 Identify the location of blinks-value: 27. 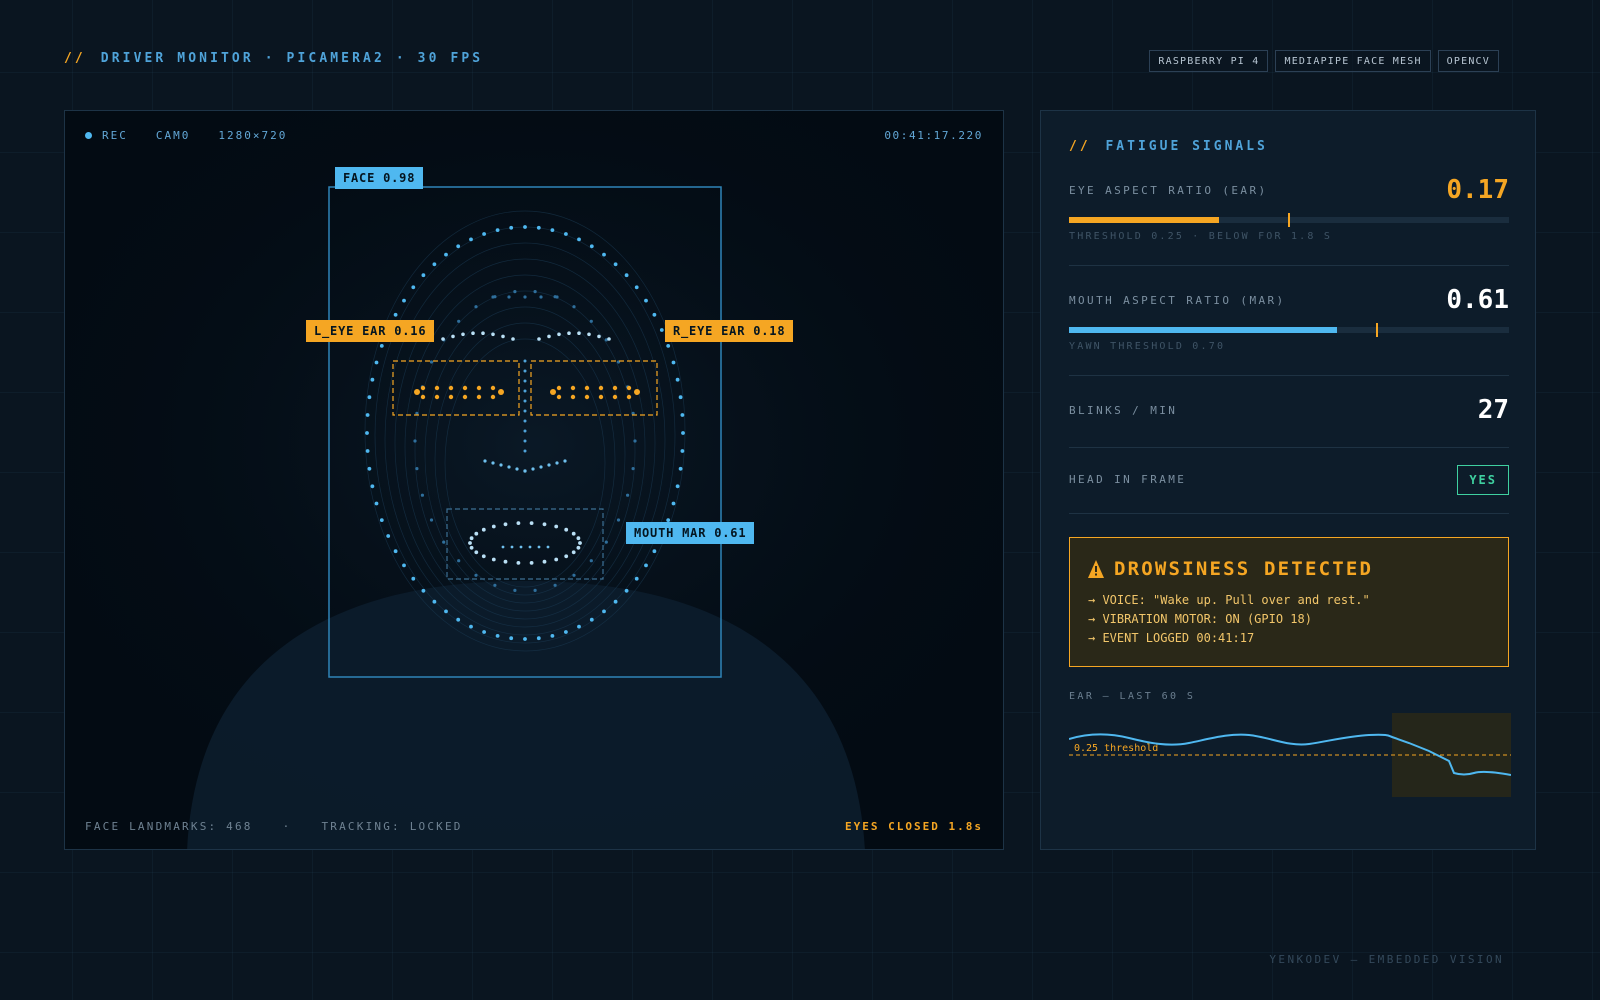
(1493, 410).